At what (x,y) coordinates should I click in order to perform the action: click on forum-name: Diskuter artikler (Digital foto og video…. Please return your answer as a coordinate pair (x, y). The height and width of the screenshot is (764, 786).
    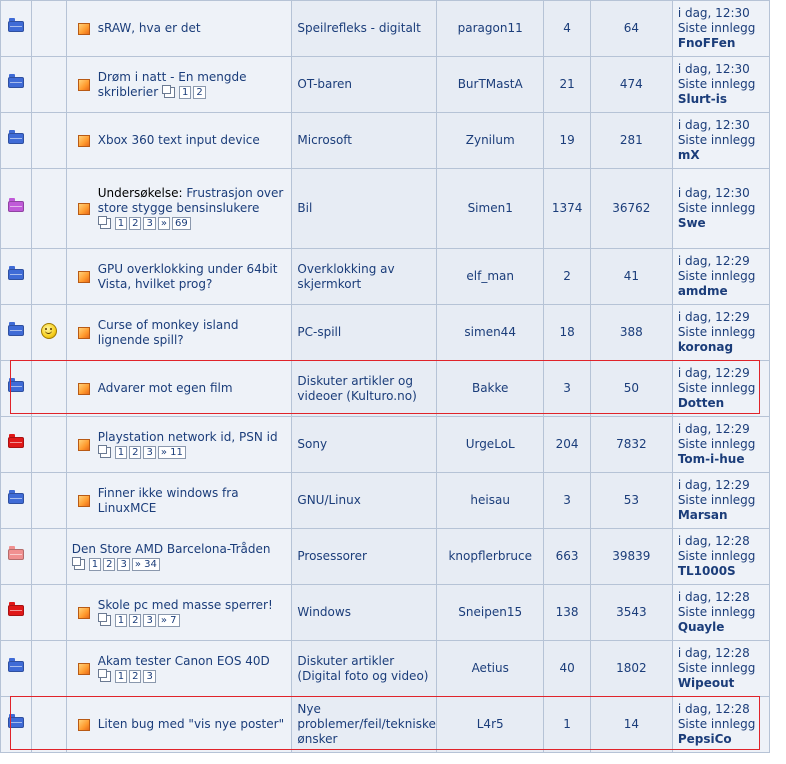
    Looking at the image, I should click on (364, 668).